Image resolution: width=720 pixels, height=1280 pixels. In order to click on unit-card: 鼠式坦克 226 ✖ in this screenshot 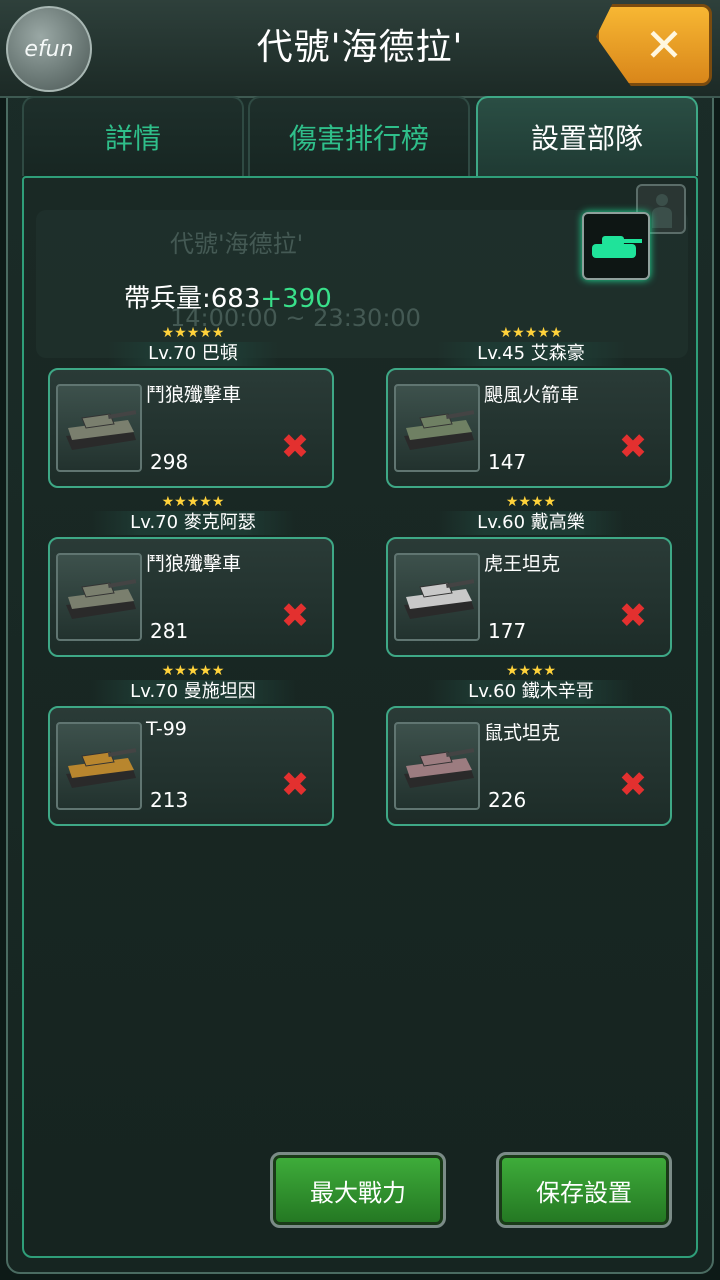, I will do `click(529, 766)`.